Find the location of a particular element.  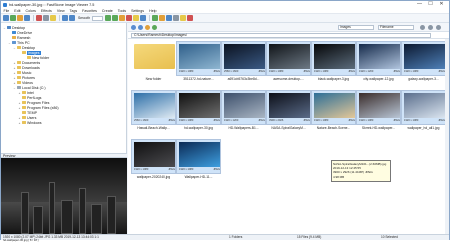

email-icon is located at coordinates (169, 18).